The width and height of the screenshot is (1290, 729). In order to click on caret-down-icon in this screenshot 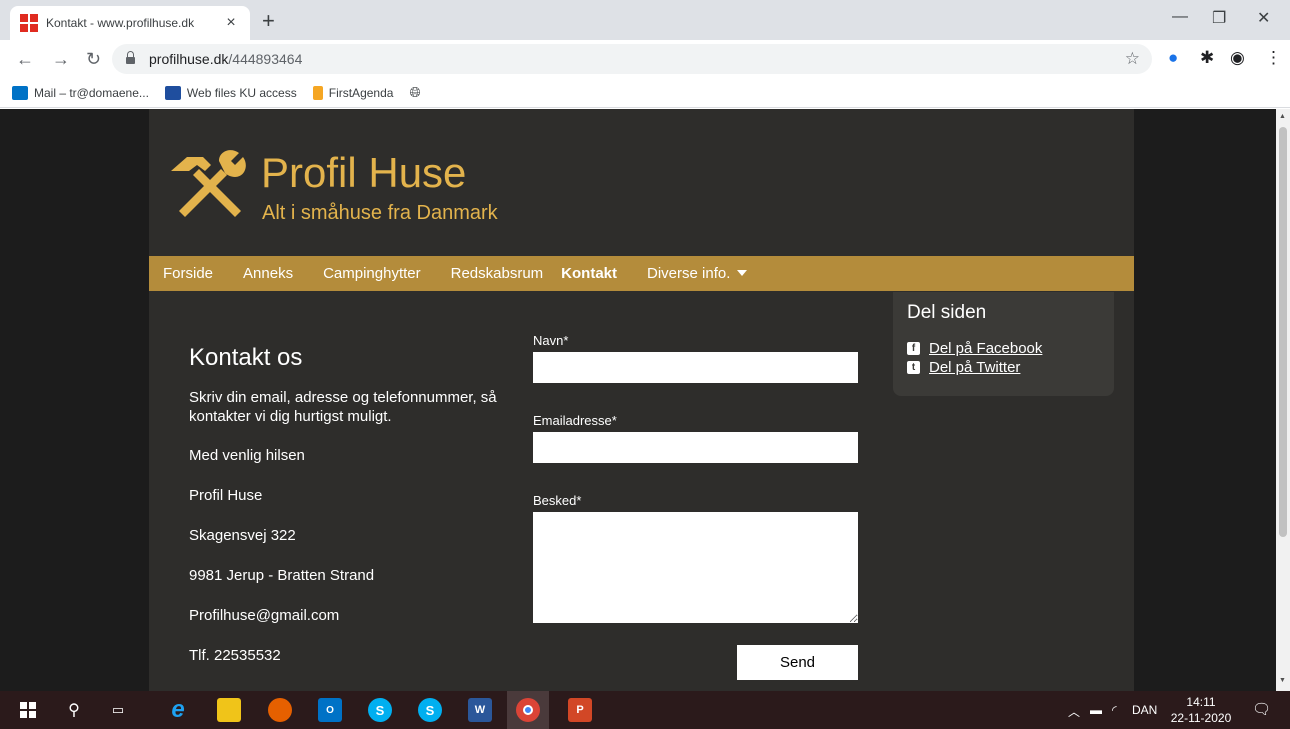, I will do `click(742, 273)`.